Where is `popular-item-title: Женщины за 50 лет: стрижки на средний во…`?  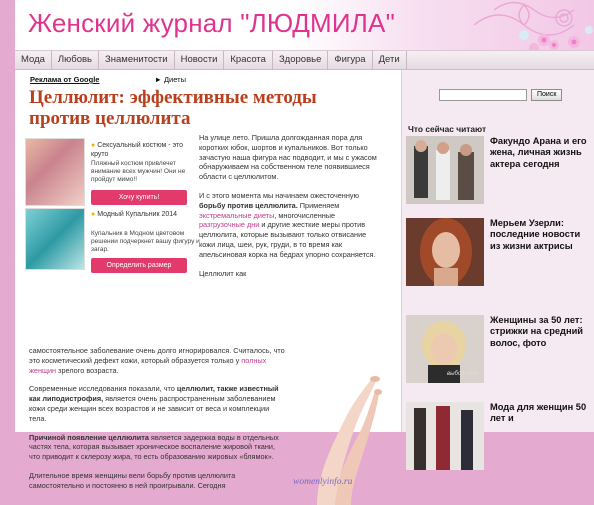 popular-item-title: Женщины за 50 лет: стрижки на средний во… is located at coordinates (540, 332).